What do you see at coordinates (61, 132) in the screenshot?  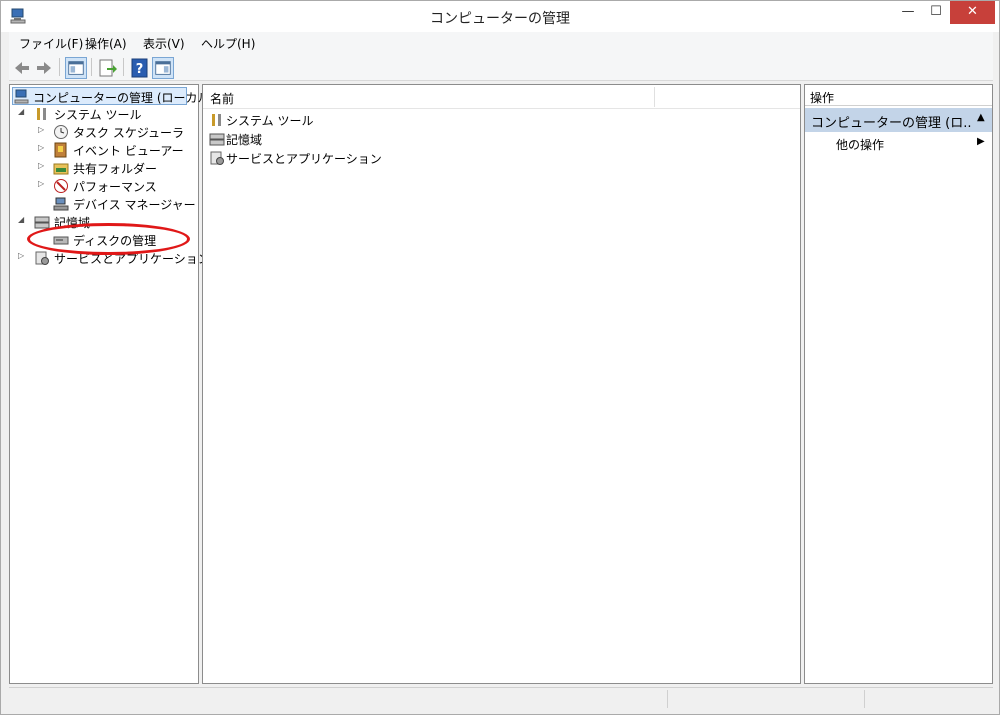 I see `clock-icon` at bounding box center [61, 132].